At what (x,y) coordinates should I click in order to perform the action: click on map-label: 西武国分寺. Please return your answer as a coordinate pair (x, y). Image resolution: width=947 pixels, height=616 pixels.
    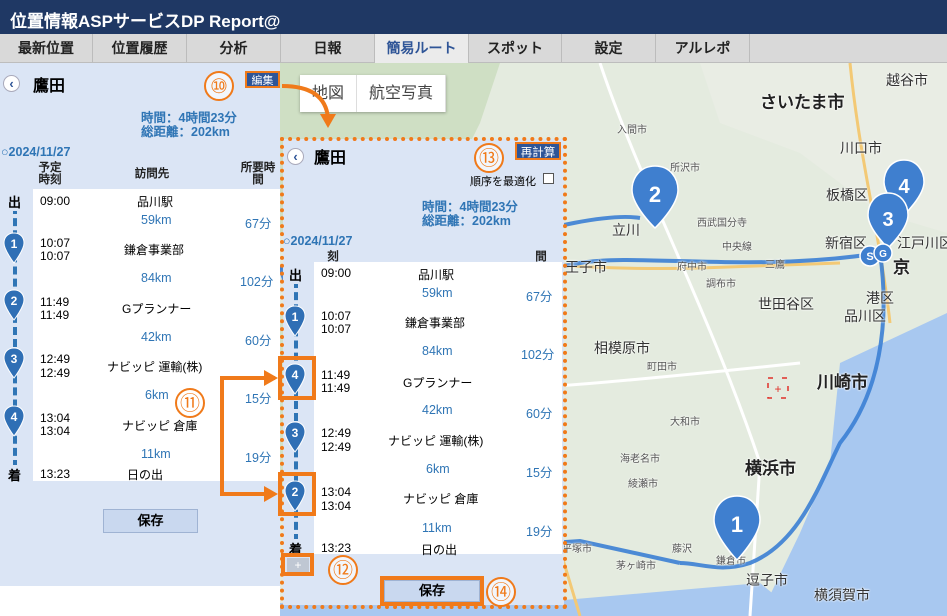
    Looking at the image, I should click on (722, 223).